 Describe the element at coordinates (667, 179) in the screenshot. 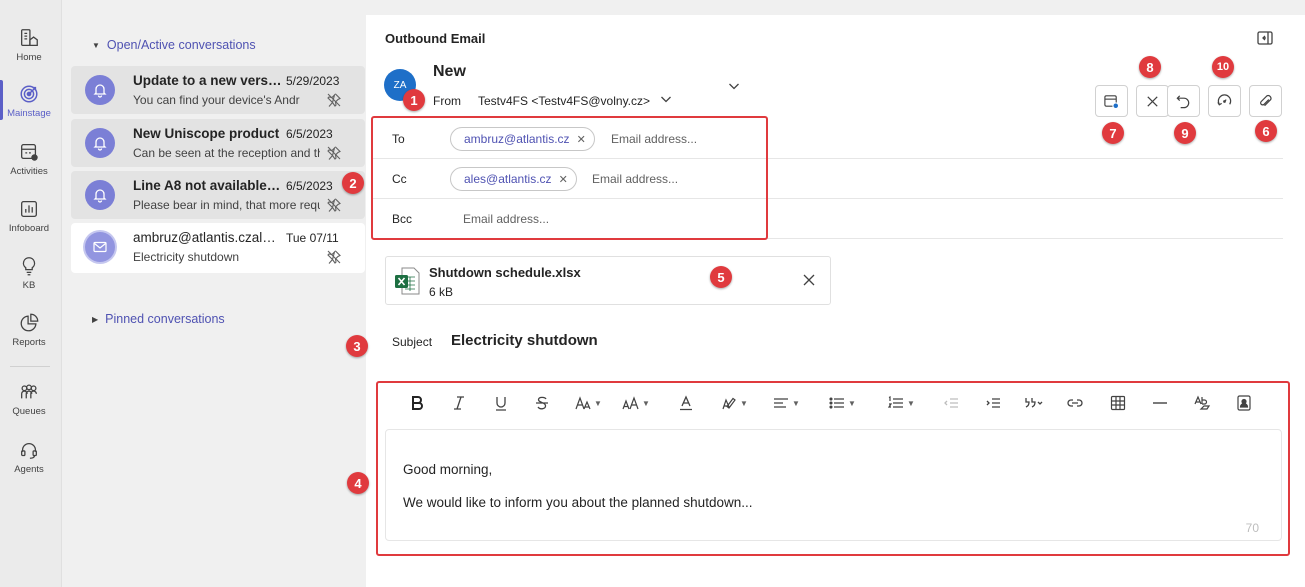

I see `cc-email-input` at that location.